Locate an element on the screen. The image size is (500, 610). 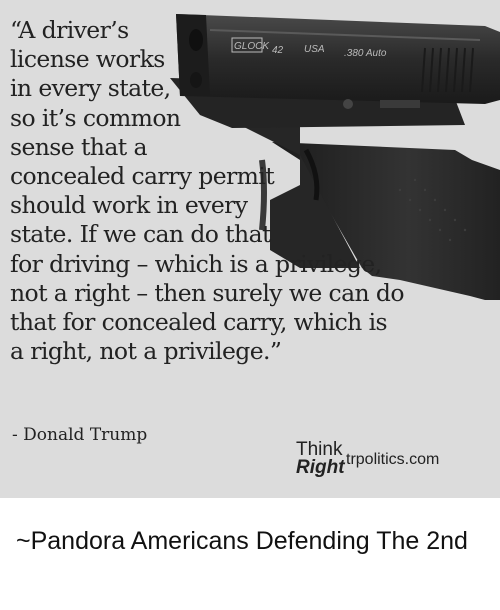
post-caption: ~Pandora Americans Defending The 2nd is located at coordinates (242, 541).